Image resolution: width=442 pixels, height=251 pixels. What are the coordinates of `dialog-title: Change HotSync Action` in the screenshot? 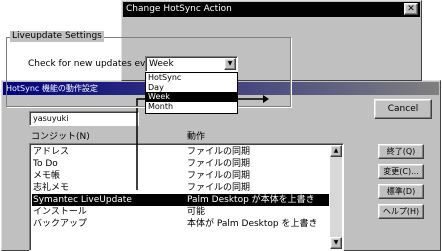 It's located at (179, 9).